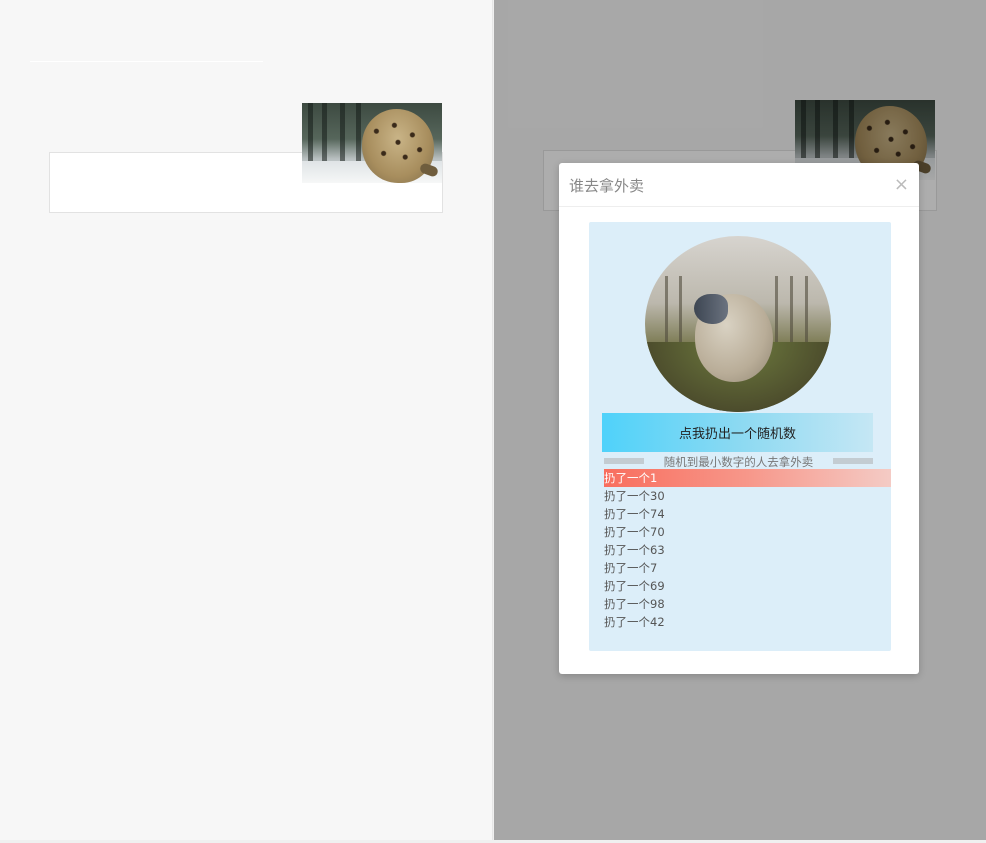 The width and height of the screenshot is (986, 843). I want to click on hint-row: 随机到最小数字的人去拿外卖, so click(738, 462).